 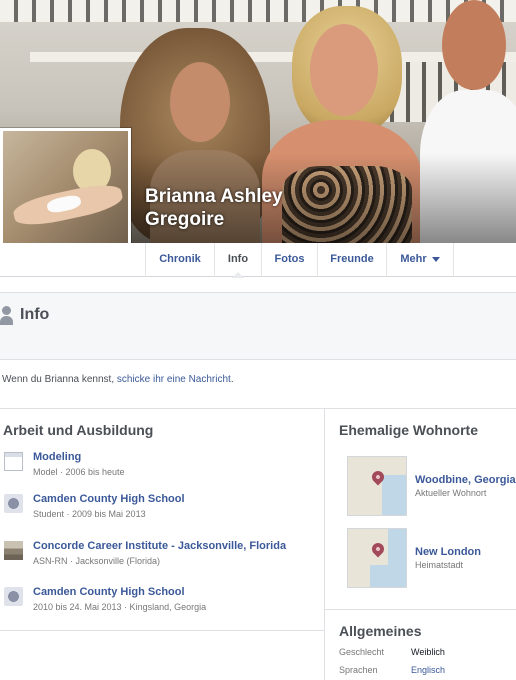 I want to click on info-title: Info, so click(x=35, y=314).